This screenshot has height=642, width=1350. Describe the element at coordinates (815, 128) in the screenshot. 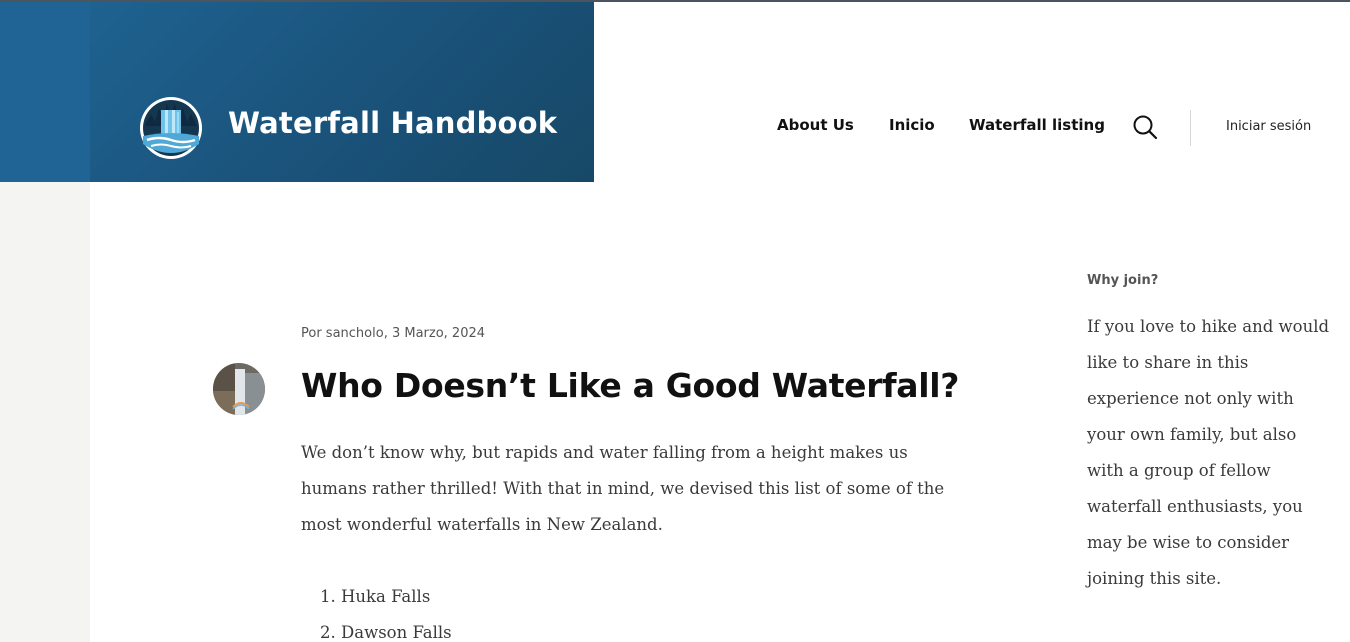

I see `nav-about-us: About Us` at that location.